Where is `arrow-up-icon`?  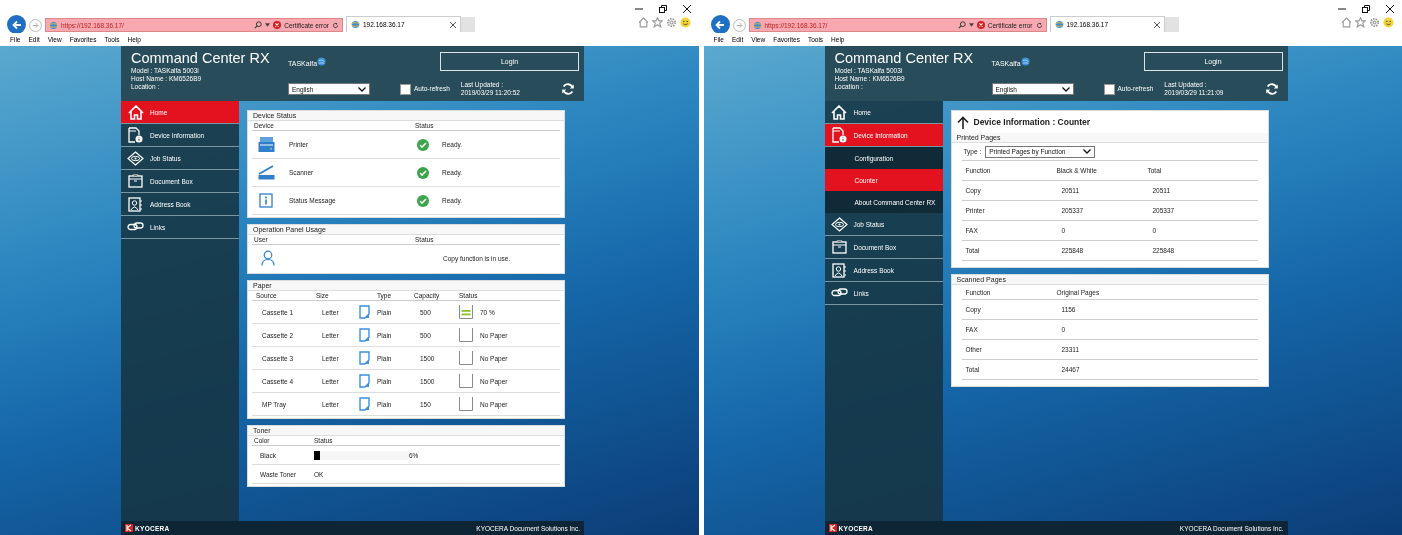 arrow-up-icon is located at coordinates (962, 122).